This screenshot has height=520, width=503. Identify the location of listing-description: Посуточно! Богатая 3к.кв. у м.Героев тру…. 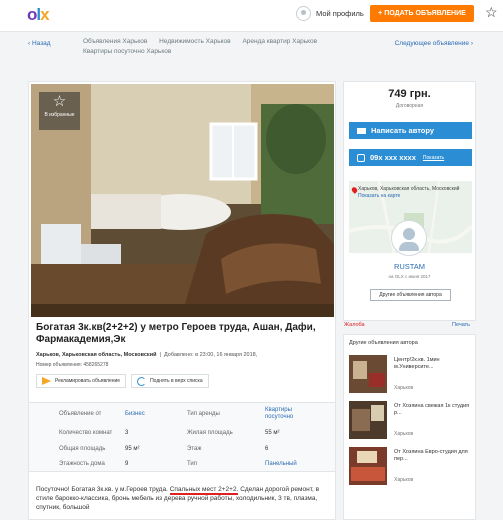
(184, 498).